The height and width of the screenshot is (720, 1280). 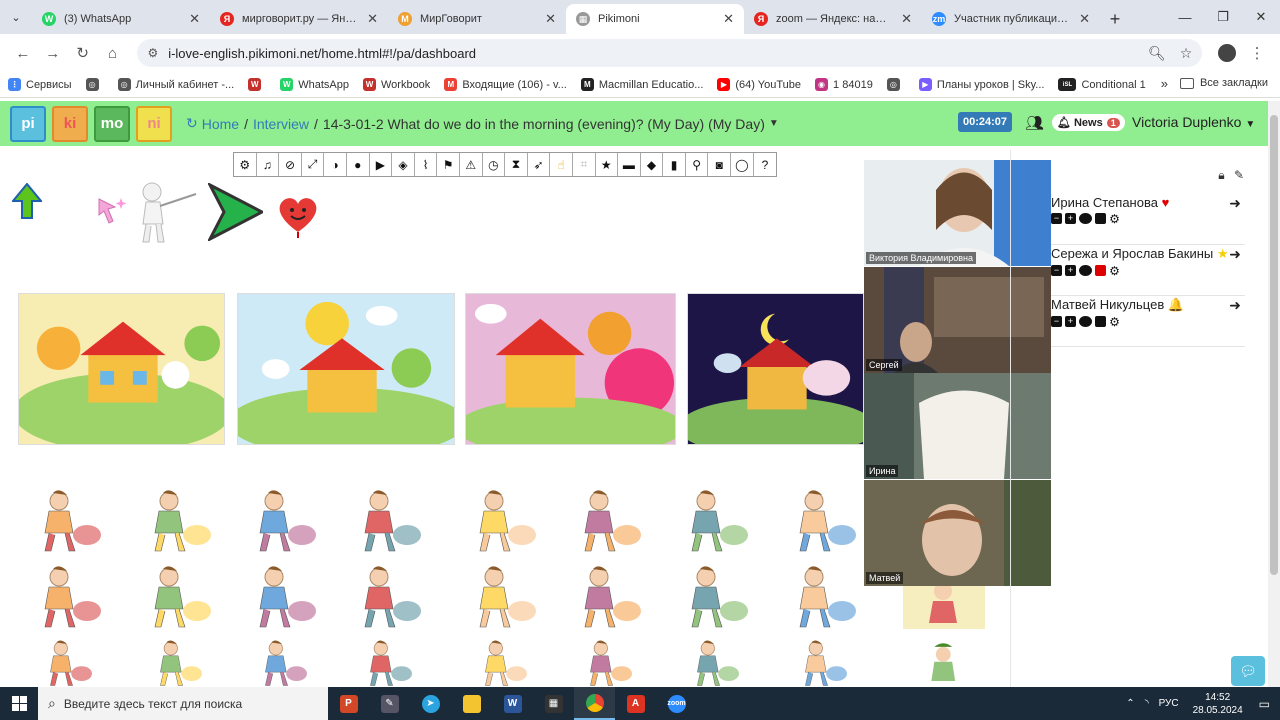 I want to click on logo-ki: ki, so click(x=70, y=123).